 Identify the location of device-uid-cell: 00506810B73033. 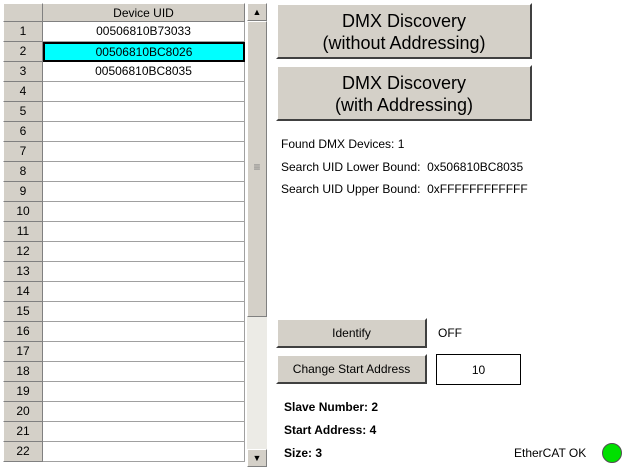
(144, 32).